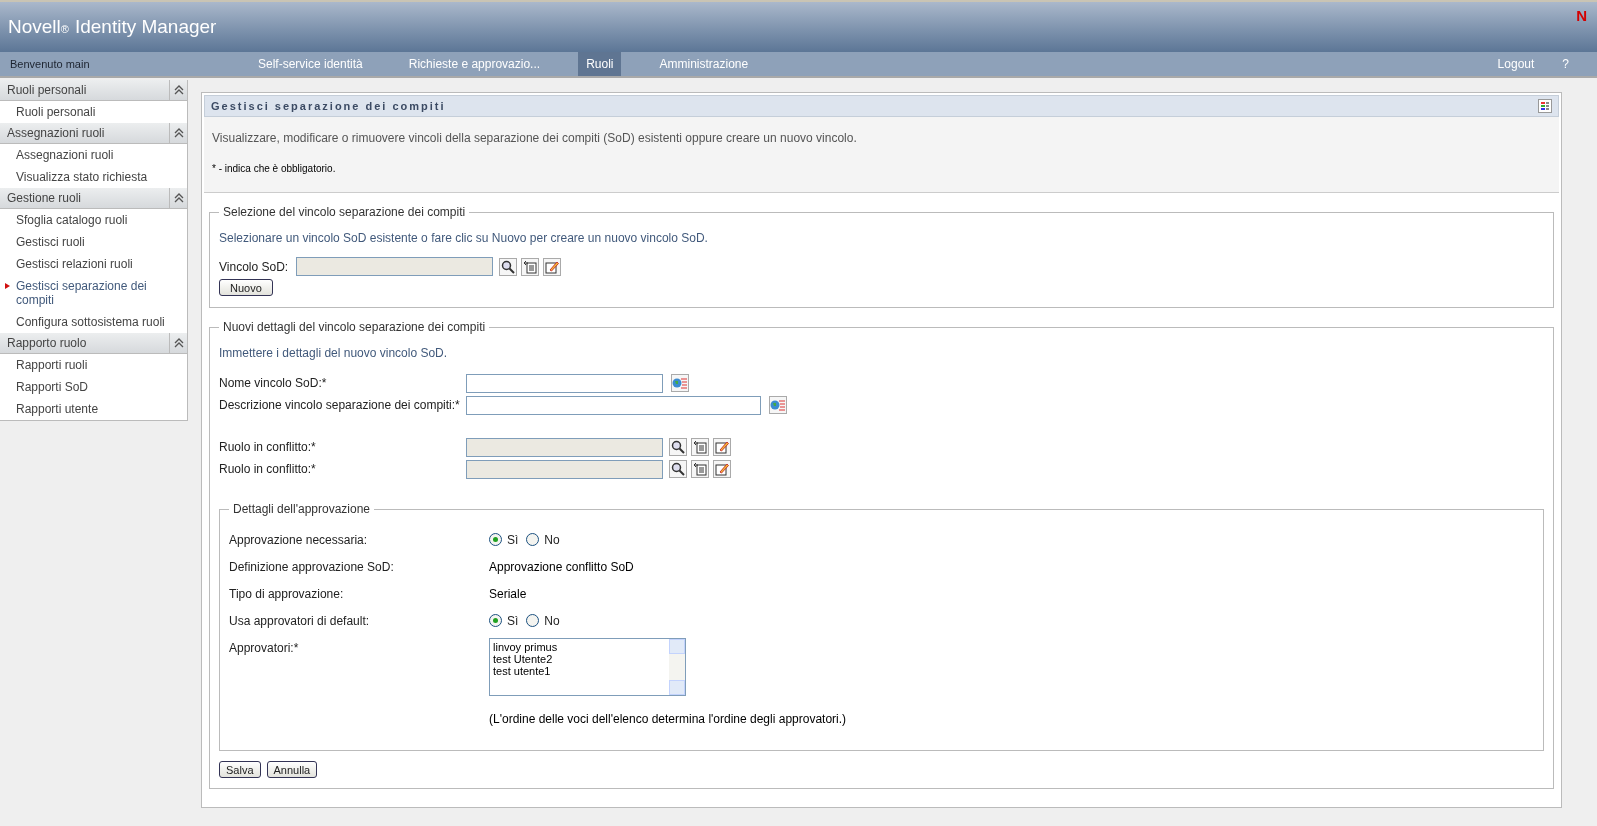 The height and width of the screenshot is (826, 1597). What do you see at coordinates (579, 647) in the screenshot?
I see `list-option: linvoy primus` at bounding box center [579, 647].